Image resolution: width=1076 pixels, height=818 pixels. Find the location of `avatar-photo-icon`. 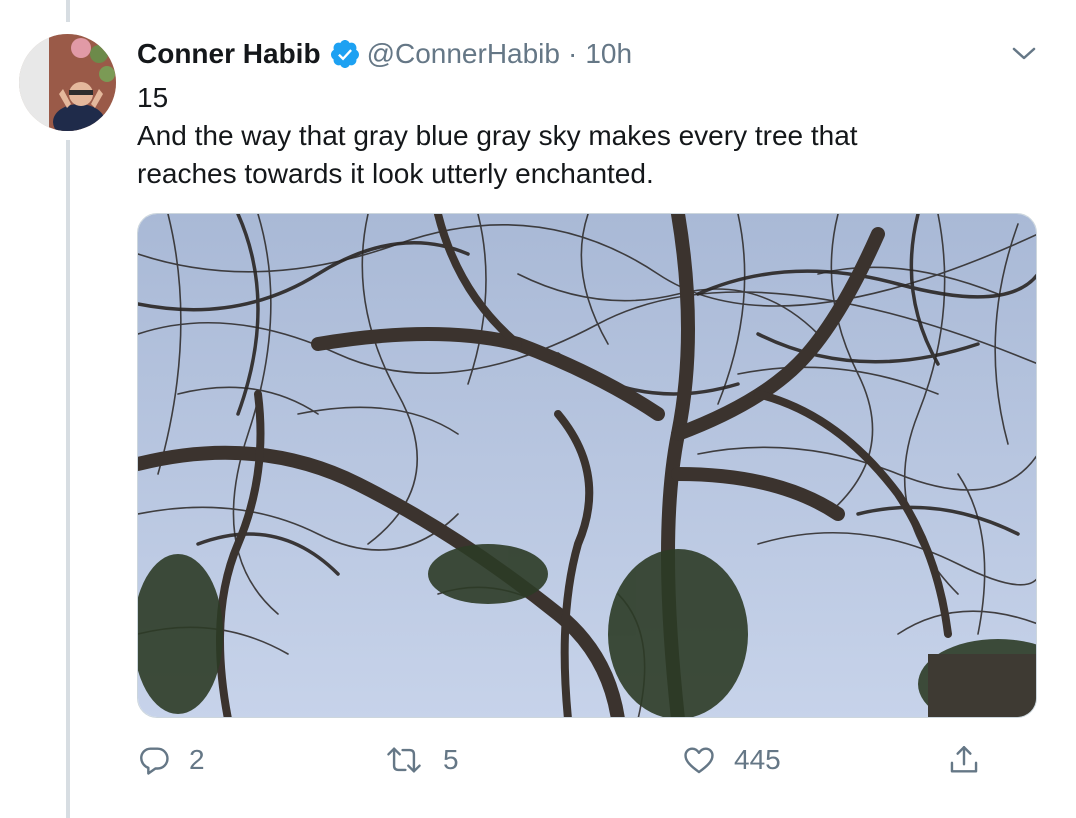

avatar-photo-icon is located at coordinates (67, 82).